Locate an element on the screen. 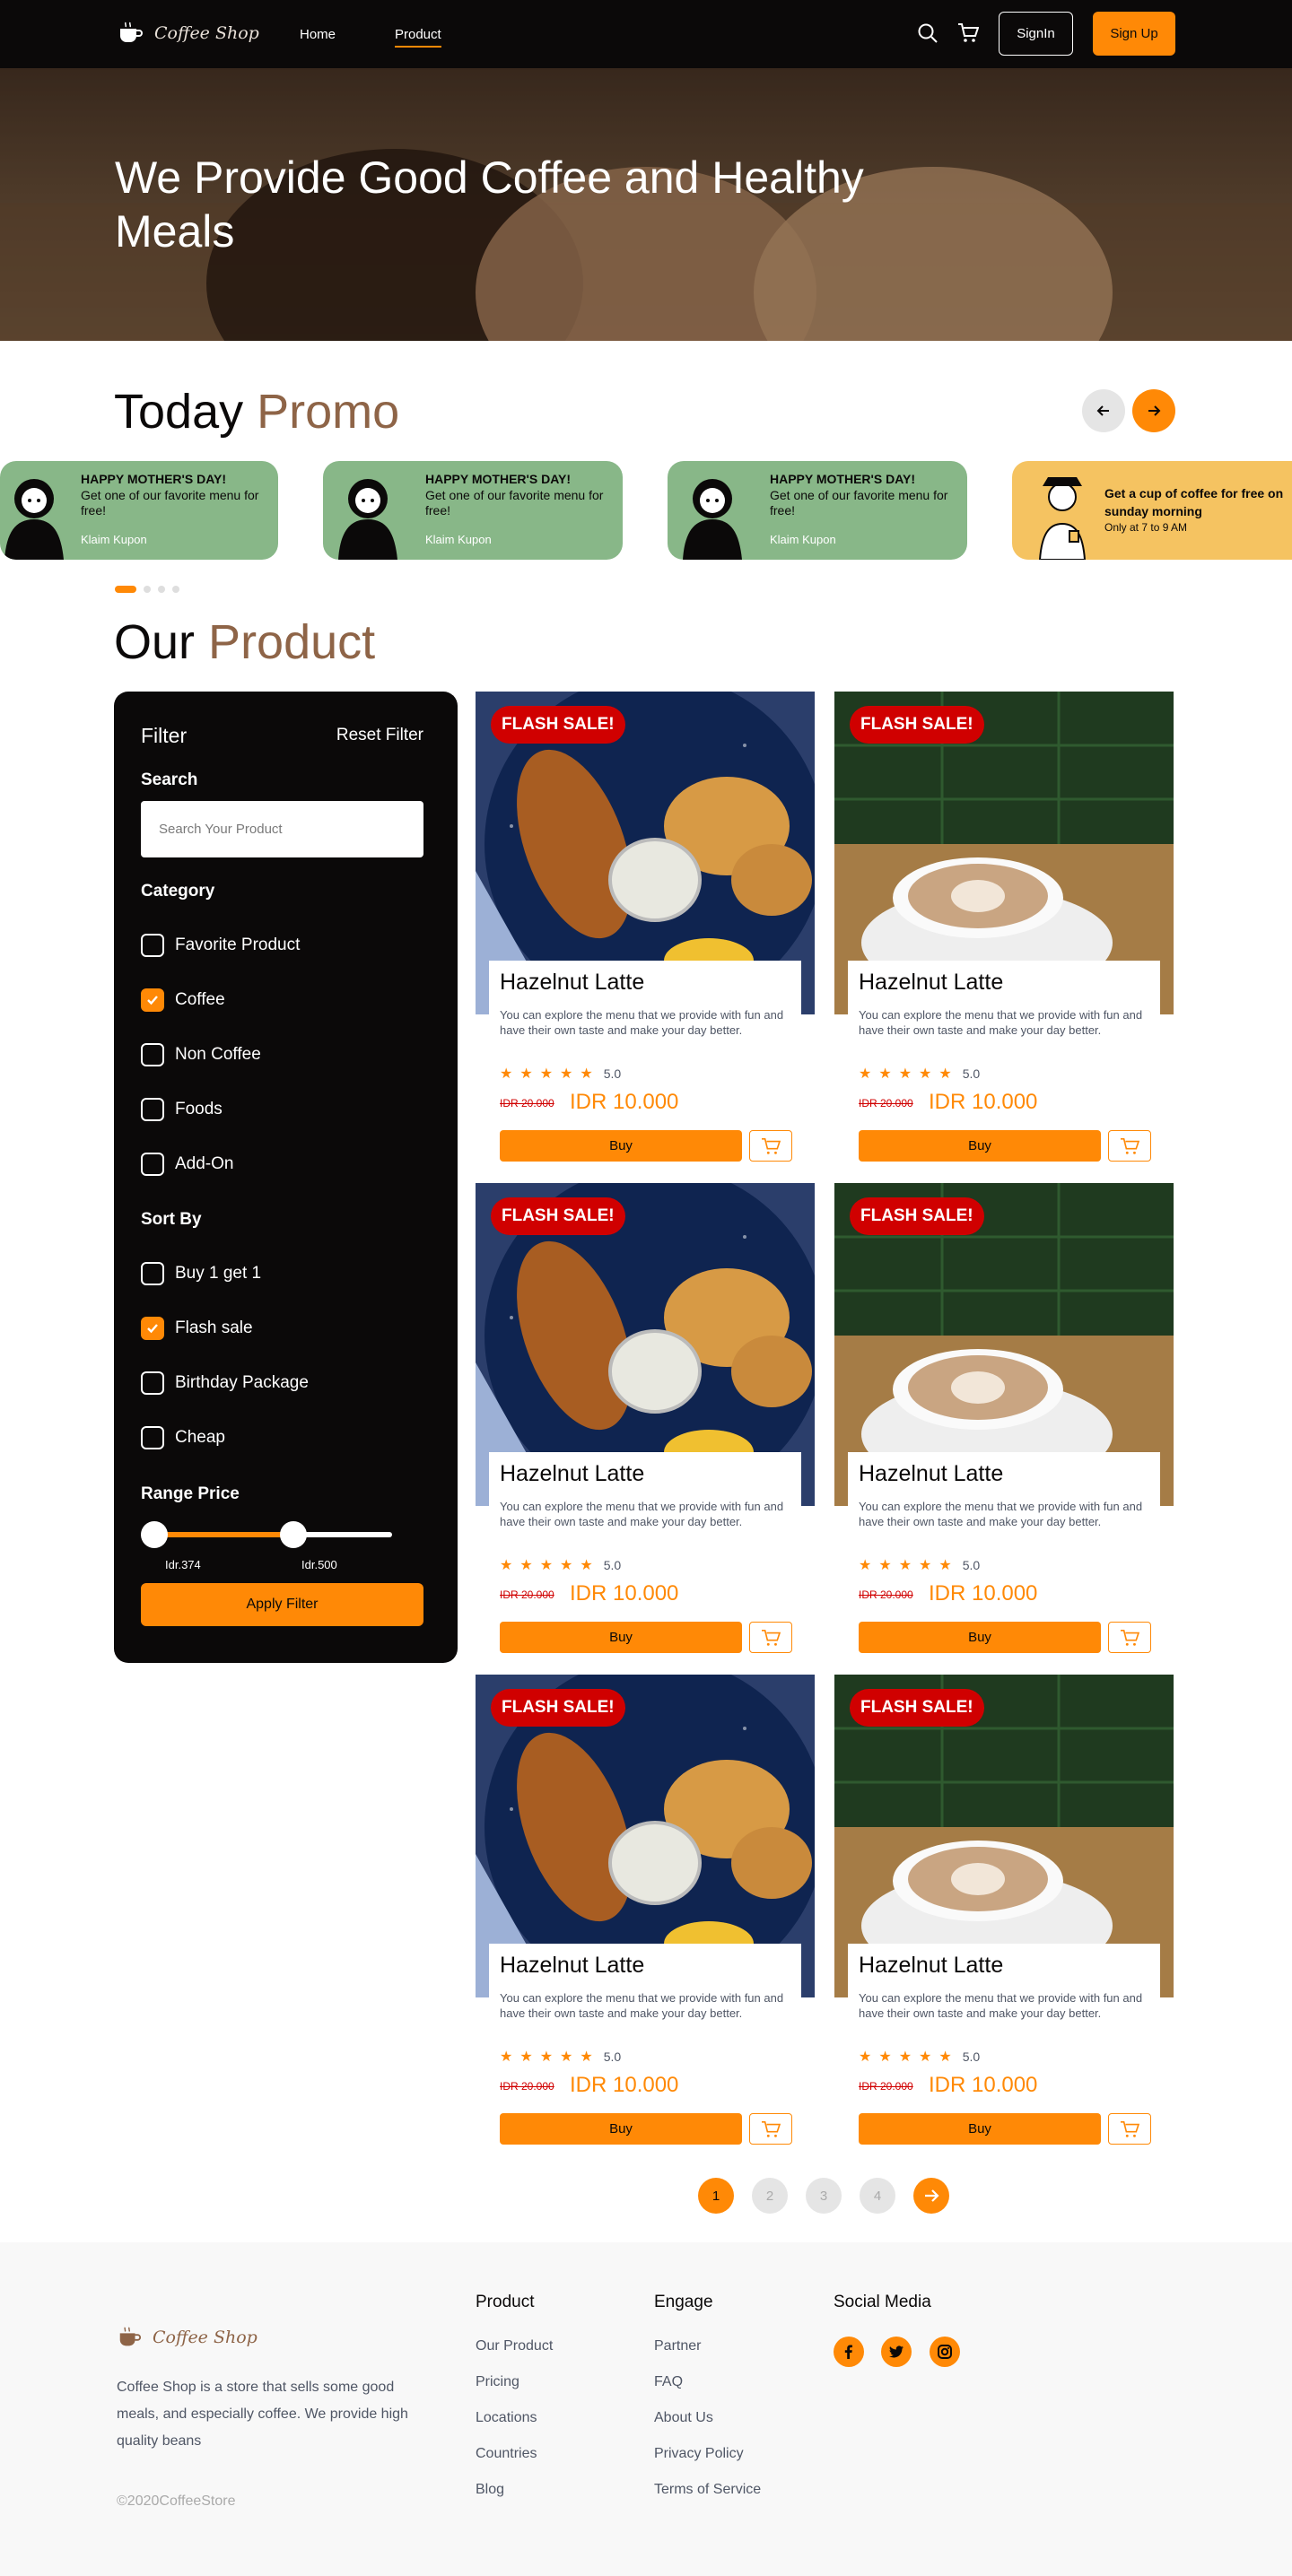 The image size is (1292, 2576). sort-birthday-package: Birthday Package is located at coordinates (225, 1383).